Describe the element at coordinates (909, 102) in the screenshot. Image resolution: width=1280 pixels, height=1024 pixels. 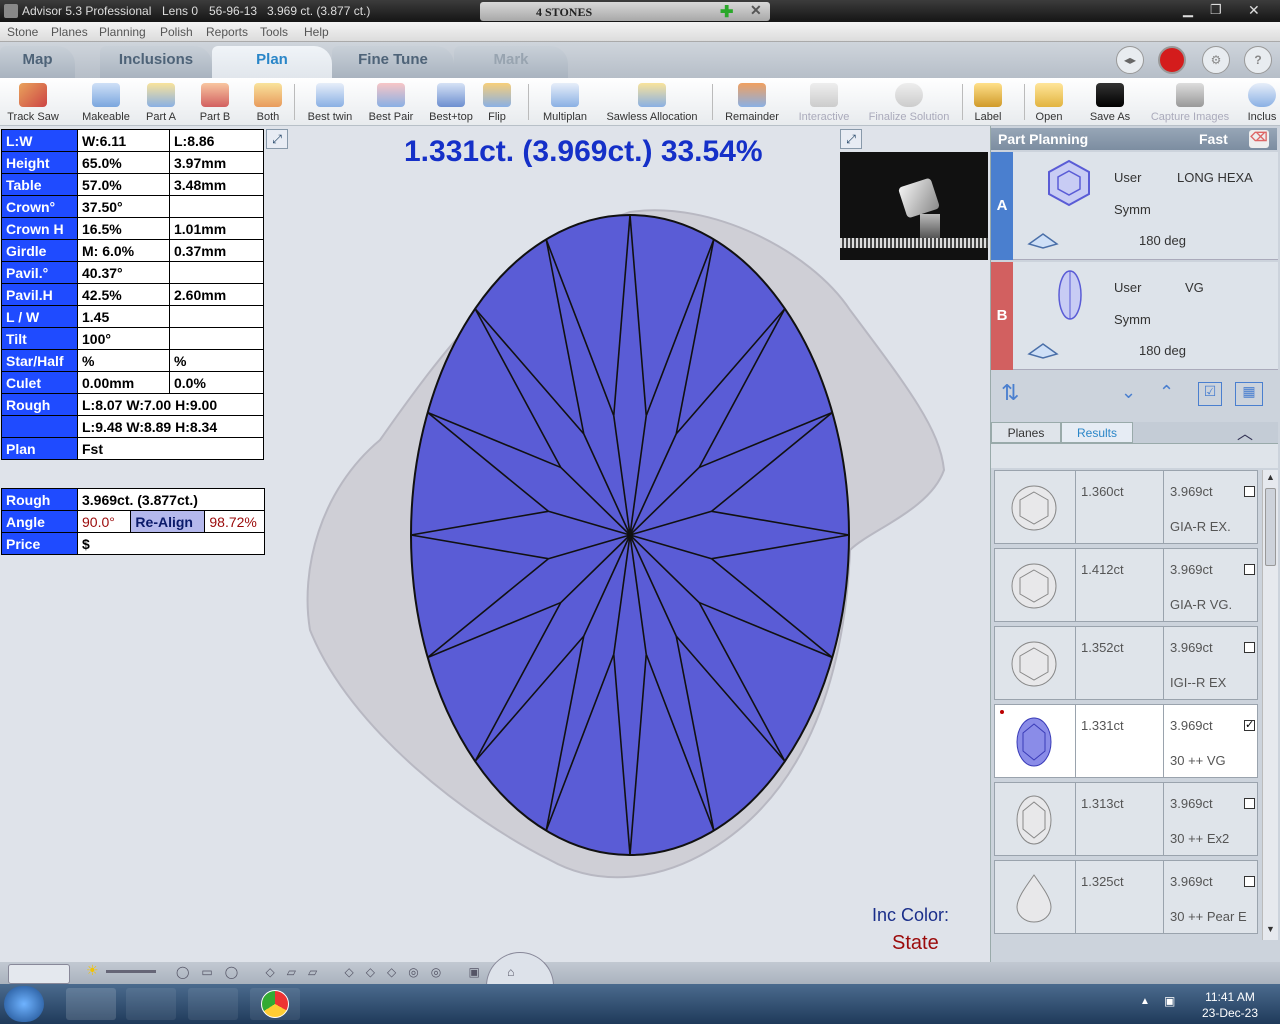
I see `finalize-solution-button: Finalize Solution` at that location.